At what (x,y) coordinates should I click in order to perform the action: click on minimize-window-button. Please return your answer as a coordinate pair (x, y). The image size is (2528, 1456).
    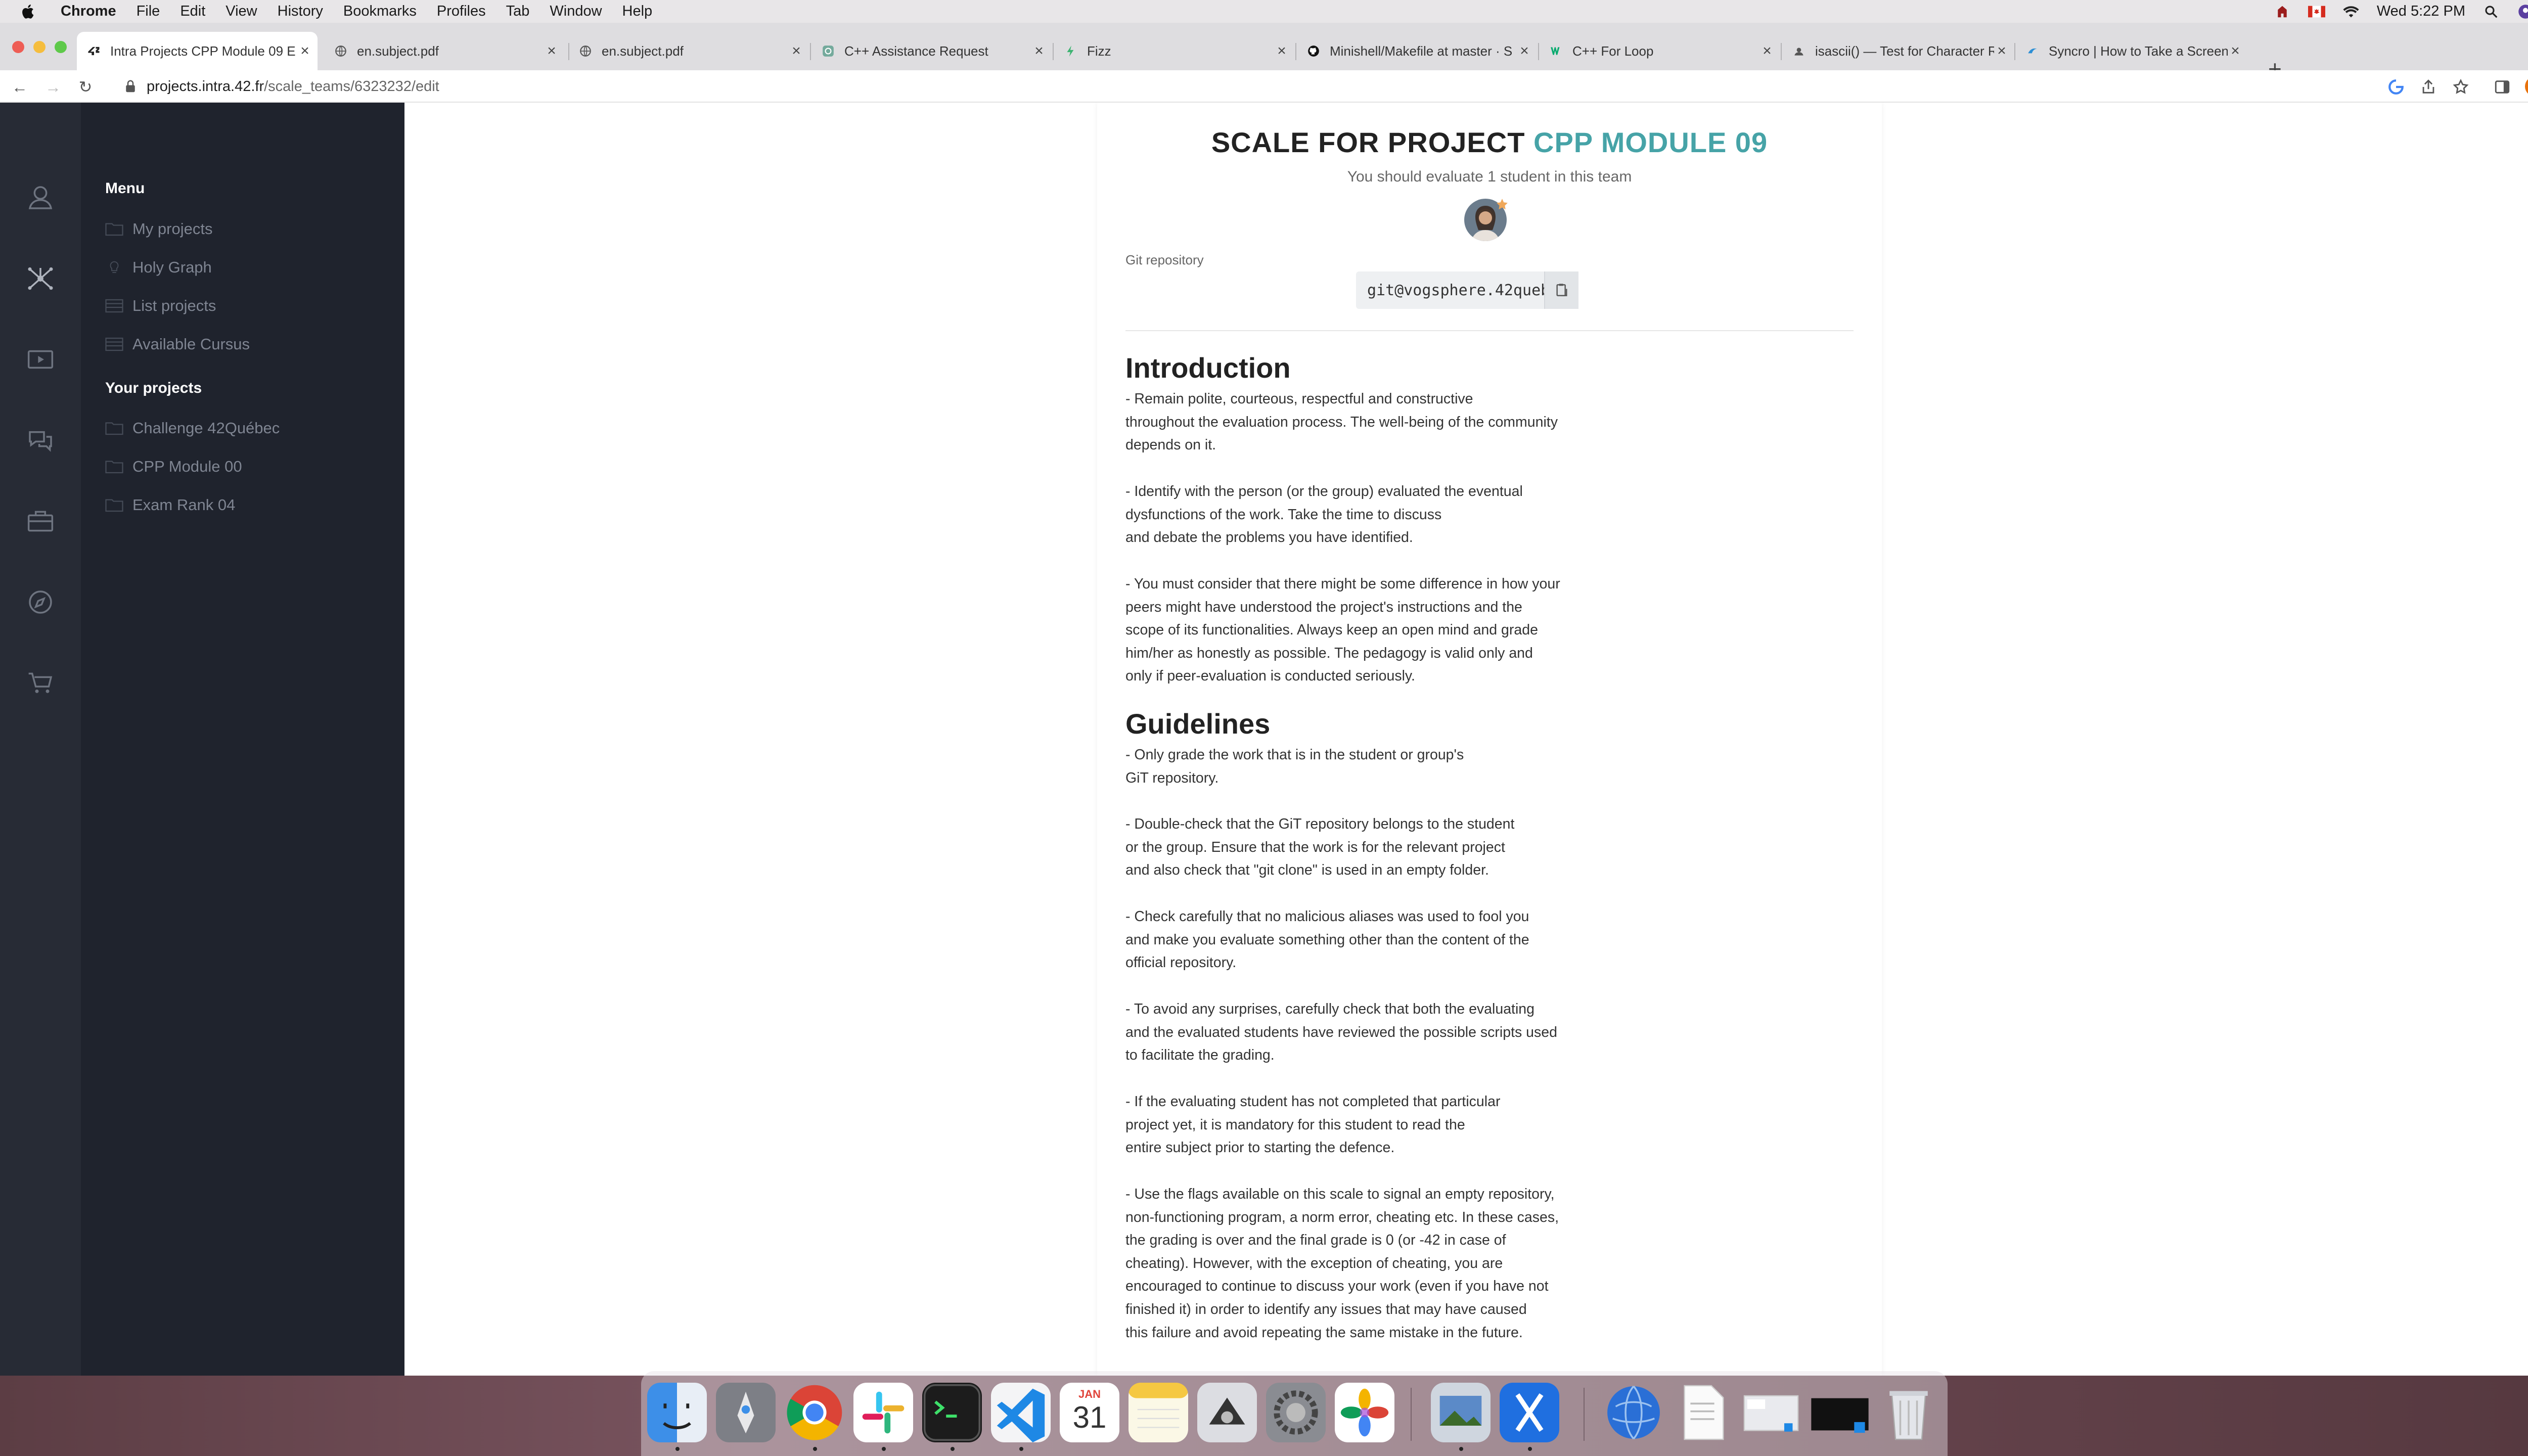
    Looking at the image, I should click on (40, 47).